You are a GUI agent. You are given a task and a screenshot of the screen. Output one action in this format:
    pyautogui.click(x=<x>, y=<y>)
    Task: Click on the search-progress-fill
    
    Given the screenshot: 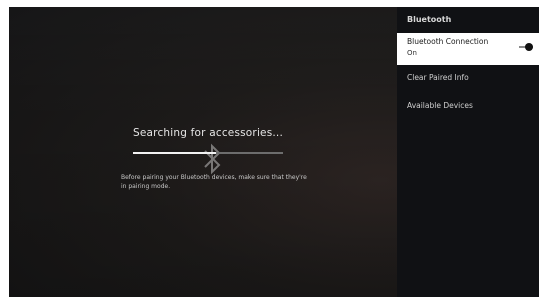 What is the action you would take?
    pyautogui.click(x=174, y=153)
    